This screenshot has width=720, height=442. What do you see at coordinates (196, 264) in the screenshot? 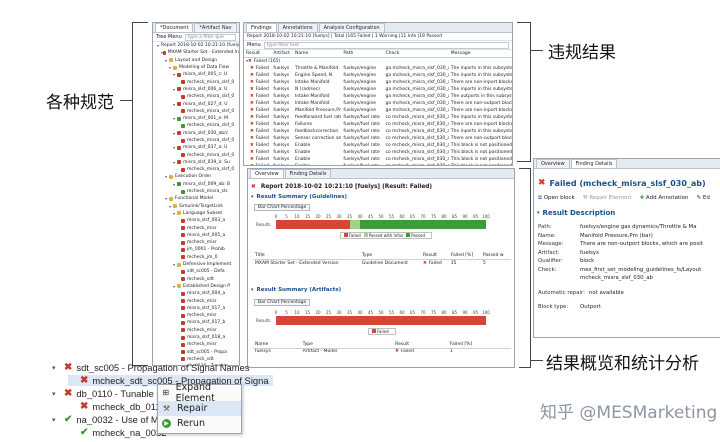
I see `tree-row: ▾ Defensive Implement` at bounding box center [196, 264].